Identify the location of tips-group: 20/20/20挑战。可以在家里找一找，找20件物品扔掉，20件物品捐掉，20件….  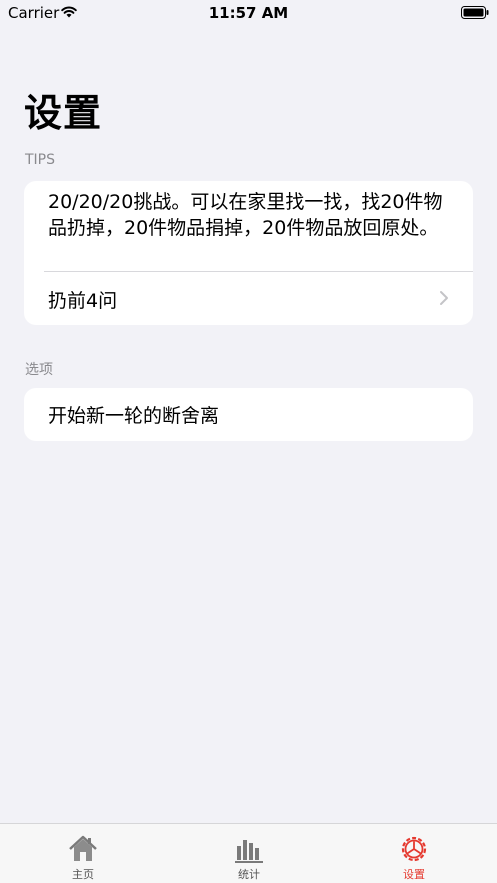
(248, 253).